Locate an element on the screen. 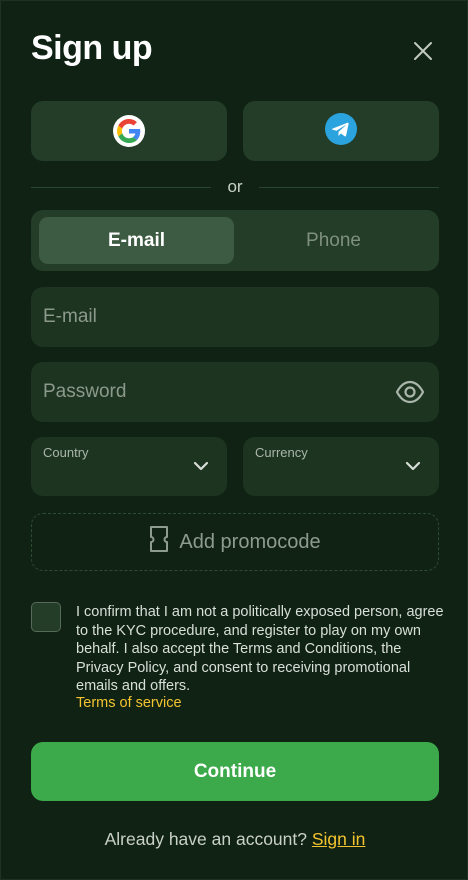  divider-right is located at coordinates (349, 187).